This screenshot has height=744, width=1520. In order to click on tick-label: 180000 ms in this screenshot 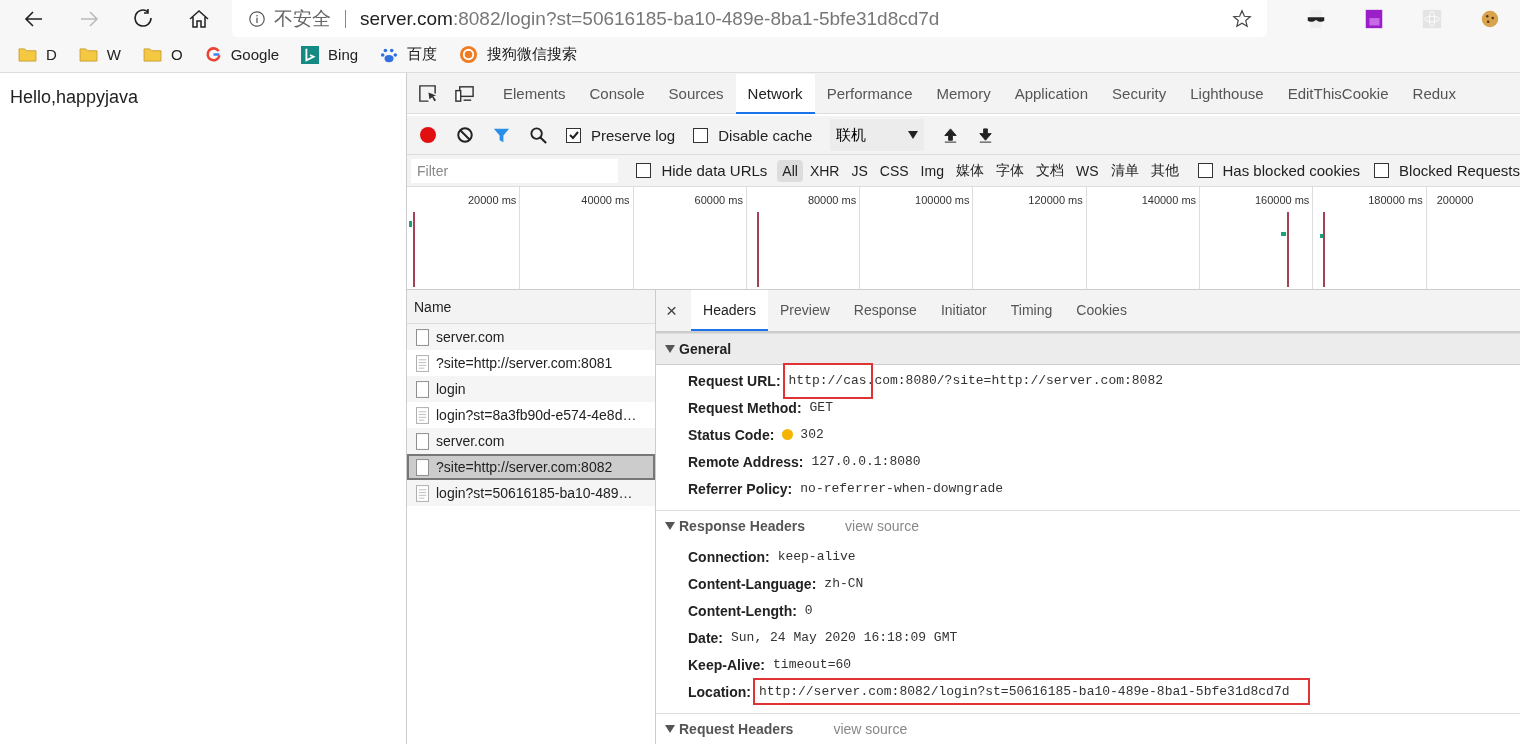, I will do `click(1395, 200)`.